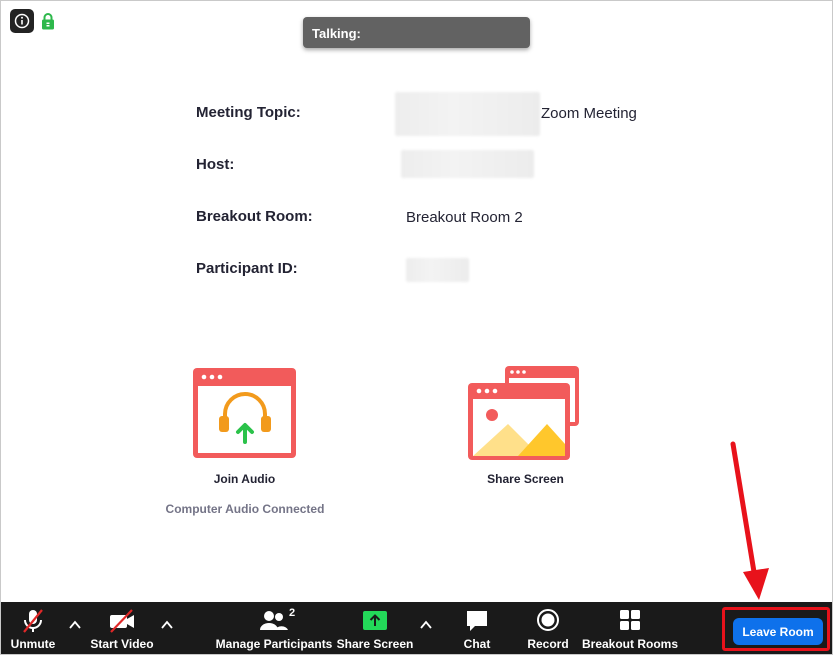 This screenshot has width=833, height=655. Describe the element at coordinates (247, 268) in the screenshot. I see `participant-id-label: Participant ID:` at that location.